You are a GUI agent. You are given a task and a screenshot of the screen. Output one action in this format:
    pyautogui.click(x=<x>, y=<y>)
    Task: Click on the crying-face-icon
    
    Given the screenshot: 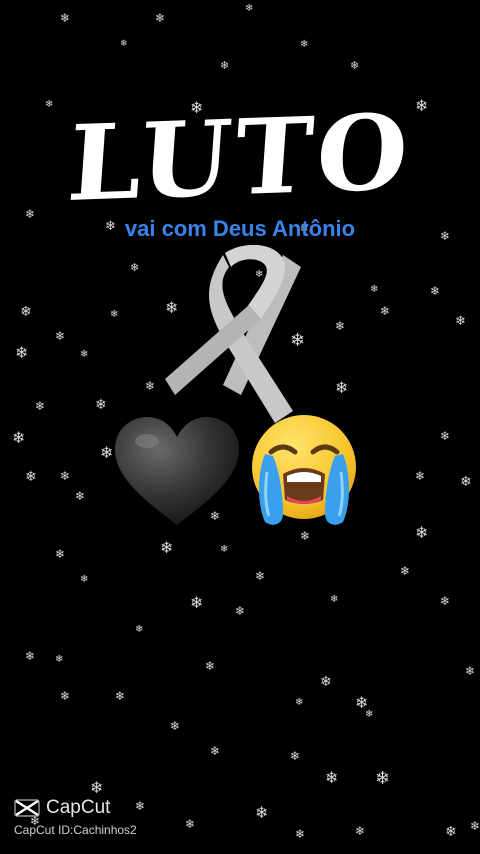 What is the action you would take?
    pyautogui.click(x=304, y=470)
    